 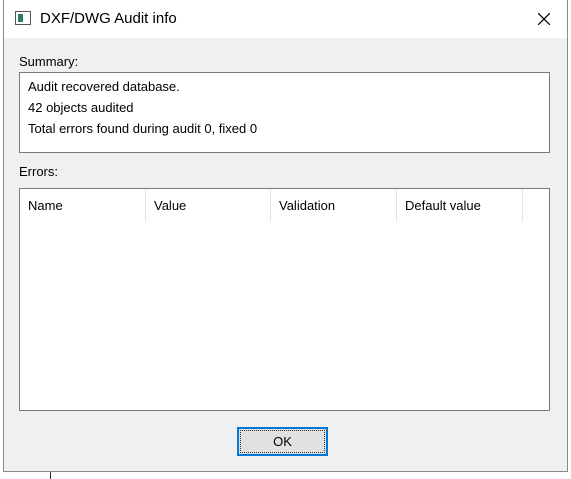 I want to click on background-line, so click(x=50, y=475).